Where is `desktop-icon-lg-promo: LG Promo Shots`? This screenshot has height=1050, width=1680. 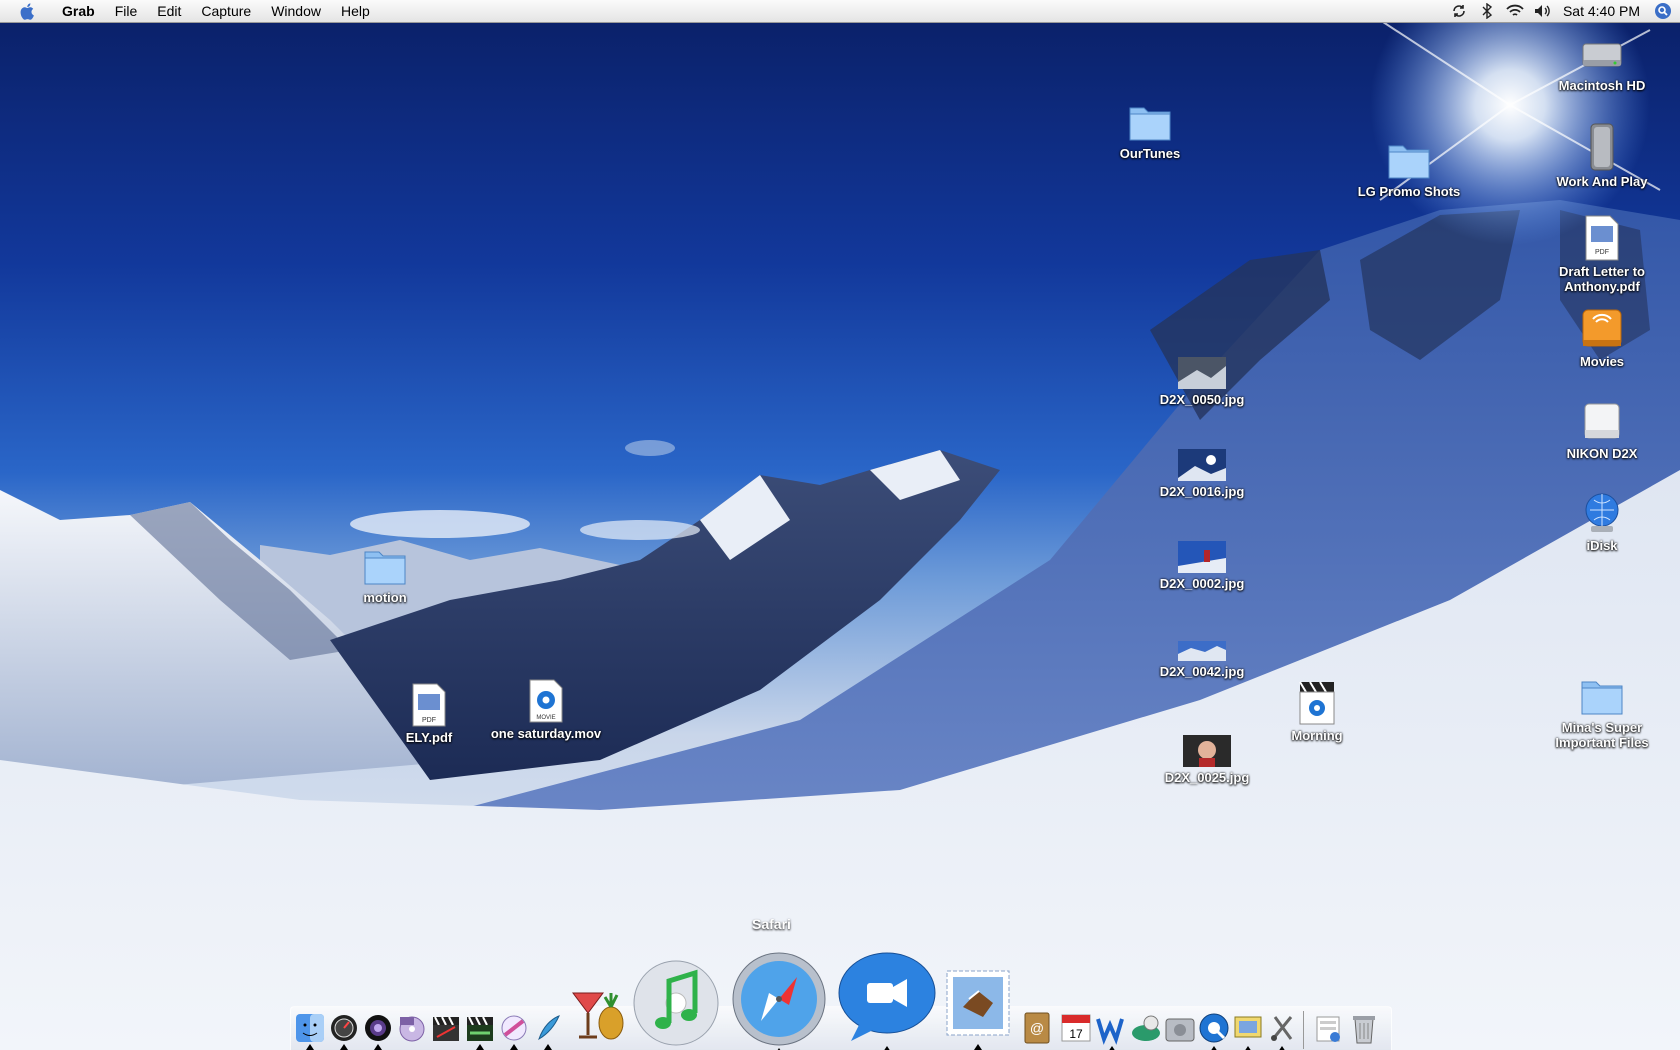 desktop-icon-lg-promo: LG Promo Shots is located at coordinates (1409, 168).